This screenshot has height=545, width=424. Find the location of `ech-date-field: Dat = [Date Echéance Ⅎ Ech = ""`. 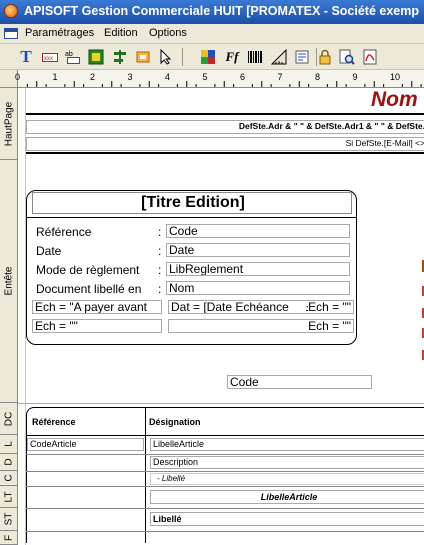

ech-date-field: Dat = [Date Echéance Ⅎ Ech = "" is located at coordinates (261, 307).